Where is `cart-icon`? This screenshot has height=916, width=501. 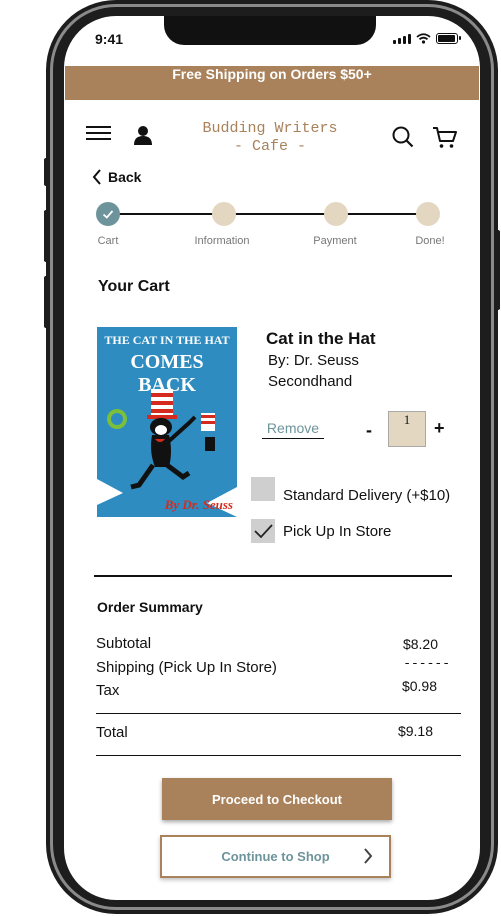
cart-icon is located at coordinates (445, 138).